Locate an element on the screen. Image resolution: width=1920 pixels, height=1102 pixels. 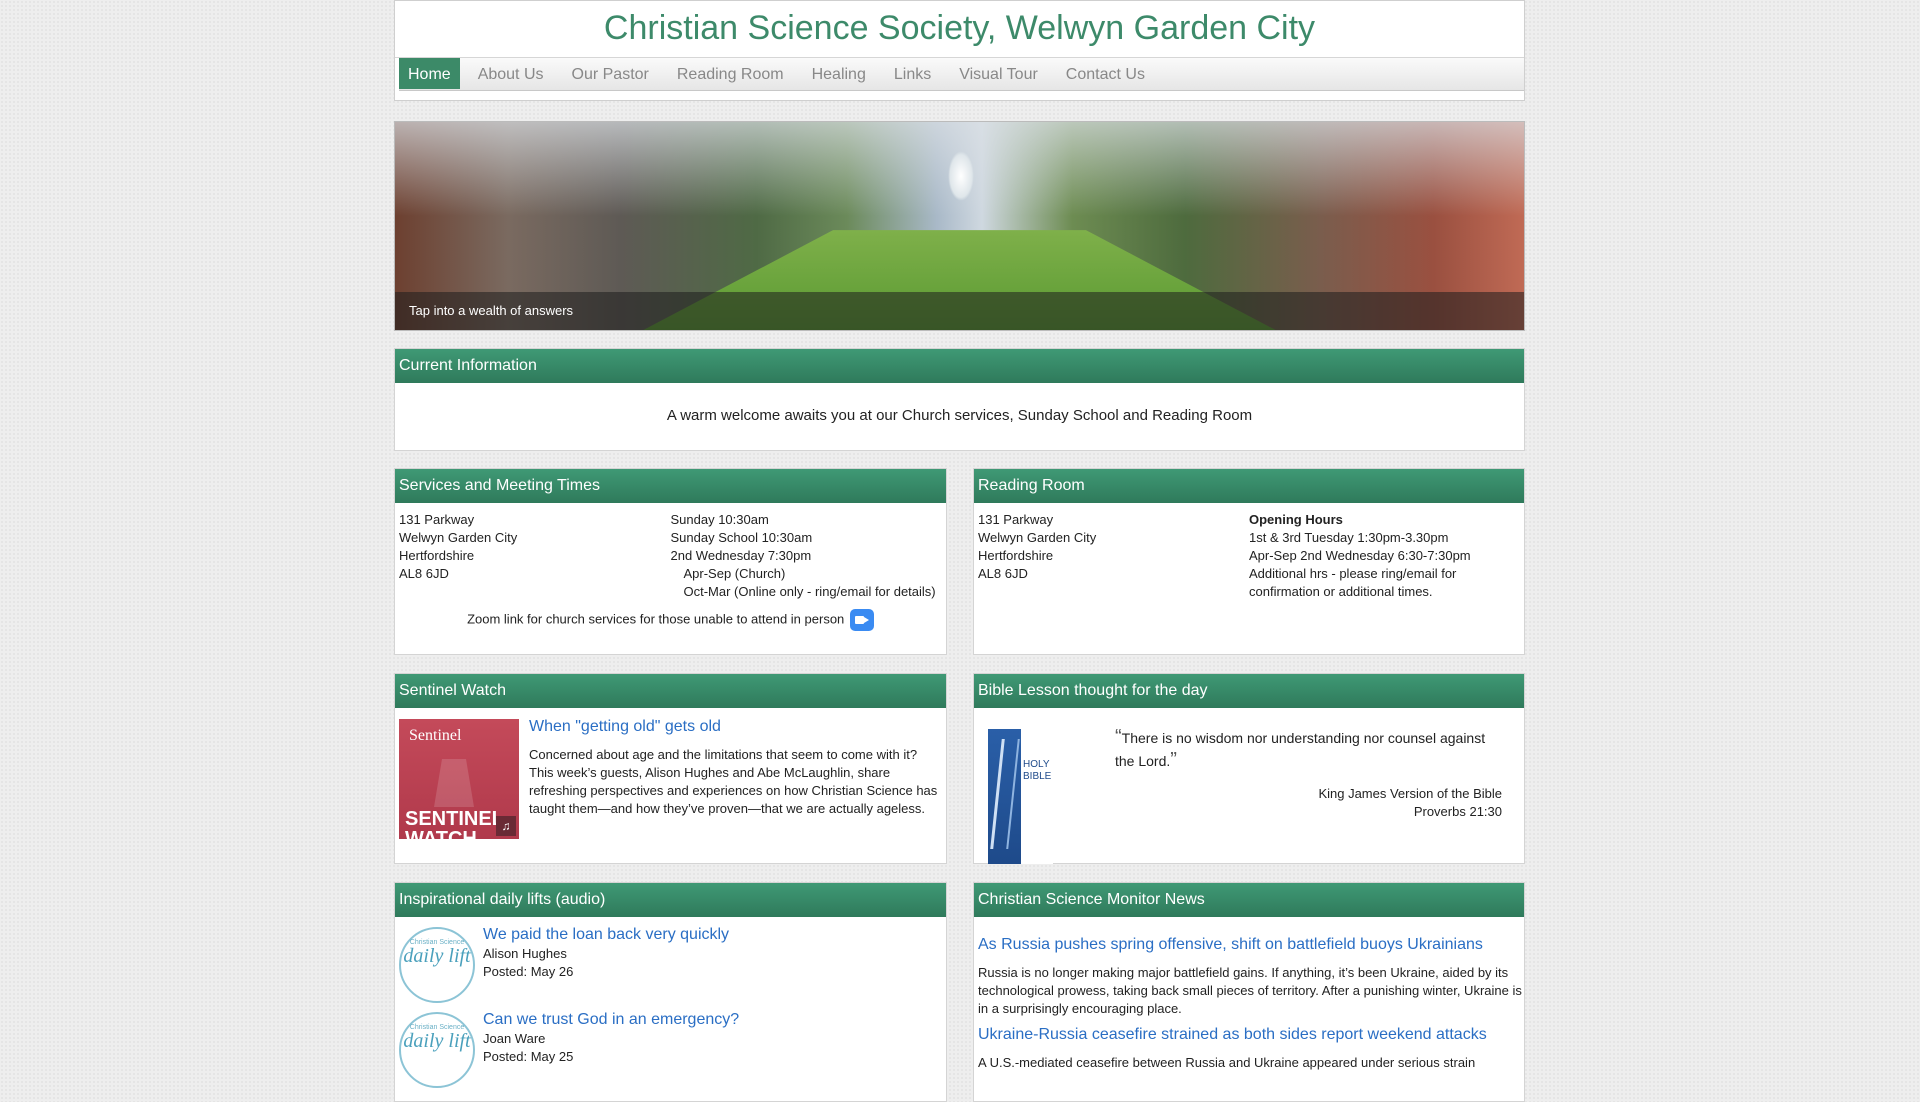
service-time: Sunday 10:30am is located at coordinates (719, 519).